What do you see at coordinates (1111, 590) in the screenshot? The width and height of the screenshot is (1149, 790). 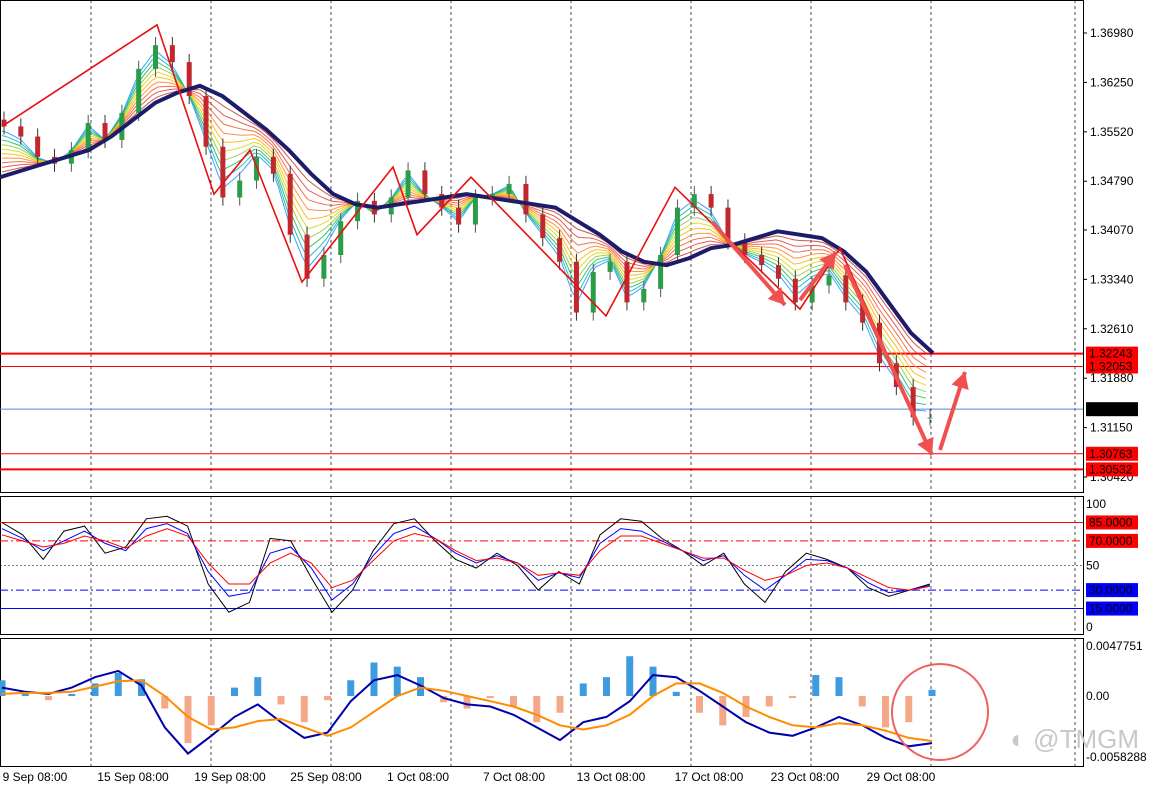 I see `stoch-level-label-2: 30.0000` at bounding box center [1111, 590].